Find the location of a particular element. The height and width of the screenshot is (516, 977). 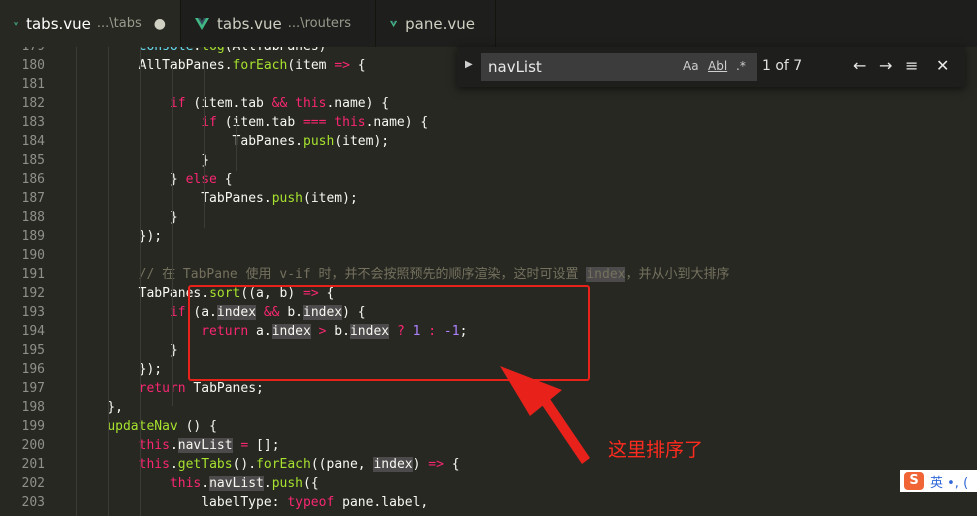

code-text: this.navList = []; is located at coordinates (178, 445).